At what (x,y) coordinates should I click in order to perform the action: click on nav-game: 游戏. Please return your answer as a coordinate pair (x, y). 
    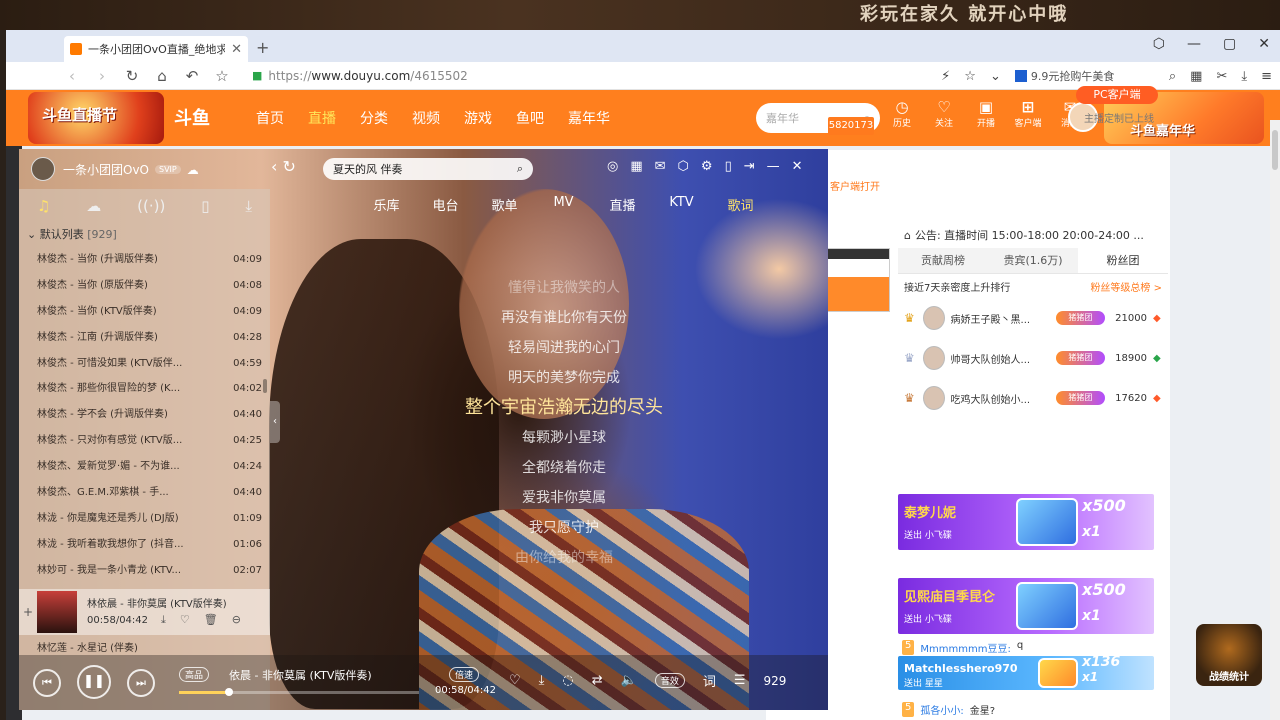
    Looking at the image, I should click on (478, 118).